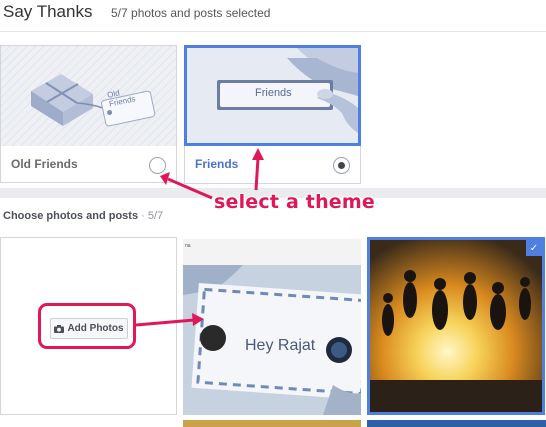 This screenshot has width=546, height=427. Describe the element at coordinates (273, 93) in the screenshot. I see `tag-label-friends: Friends` at that location.